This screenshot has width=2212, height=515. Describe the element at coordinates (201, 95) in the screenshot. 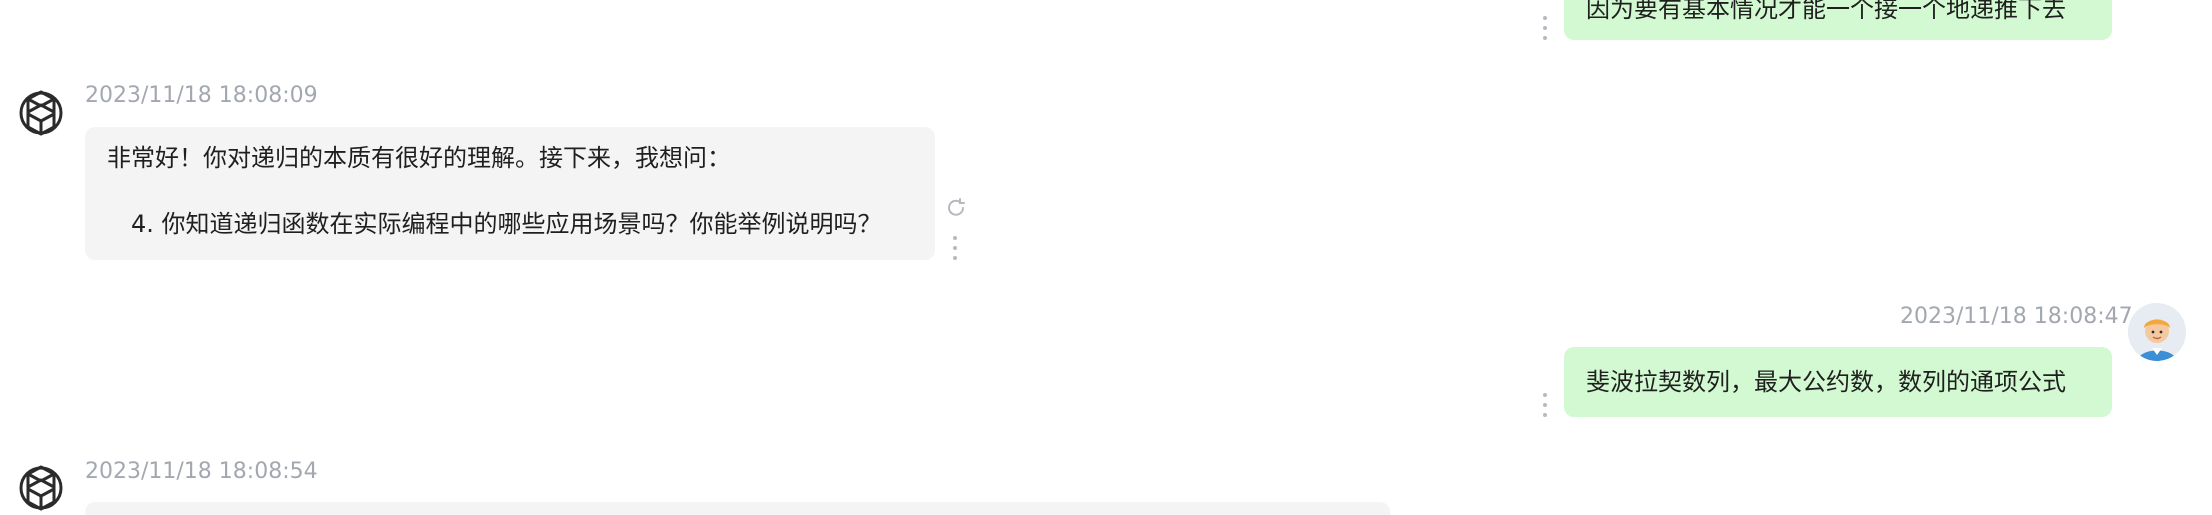

I see `message-timestamp: 2023/11/18 18:08:09` at that location.